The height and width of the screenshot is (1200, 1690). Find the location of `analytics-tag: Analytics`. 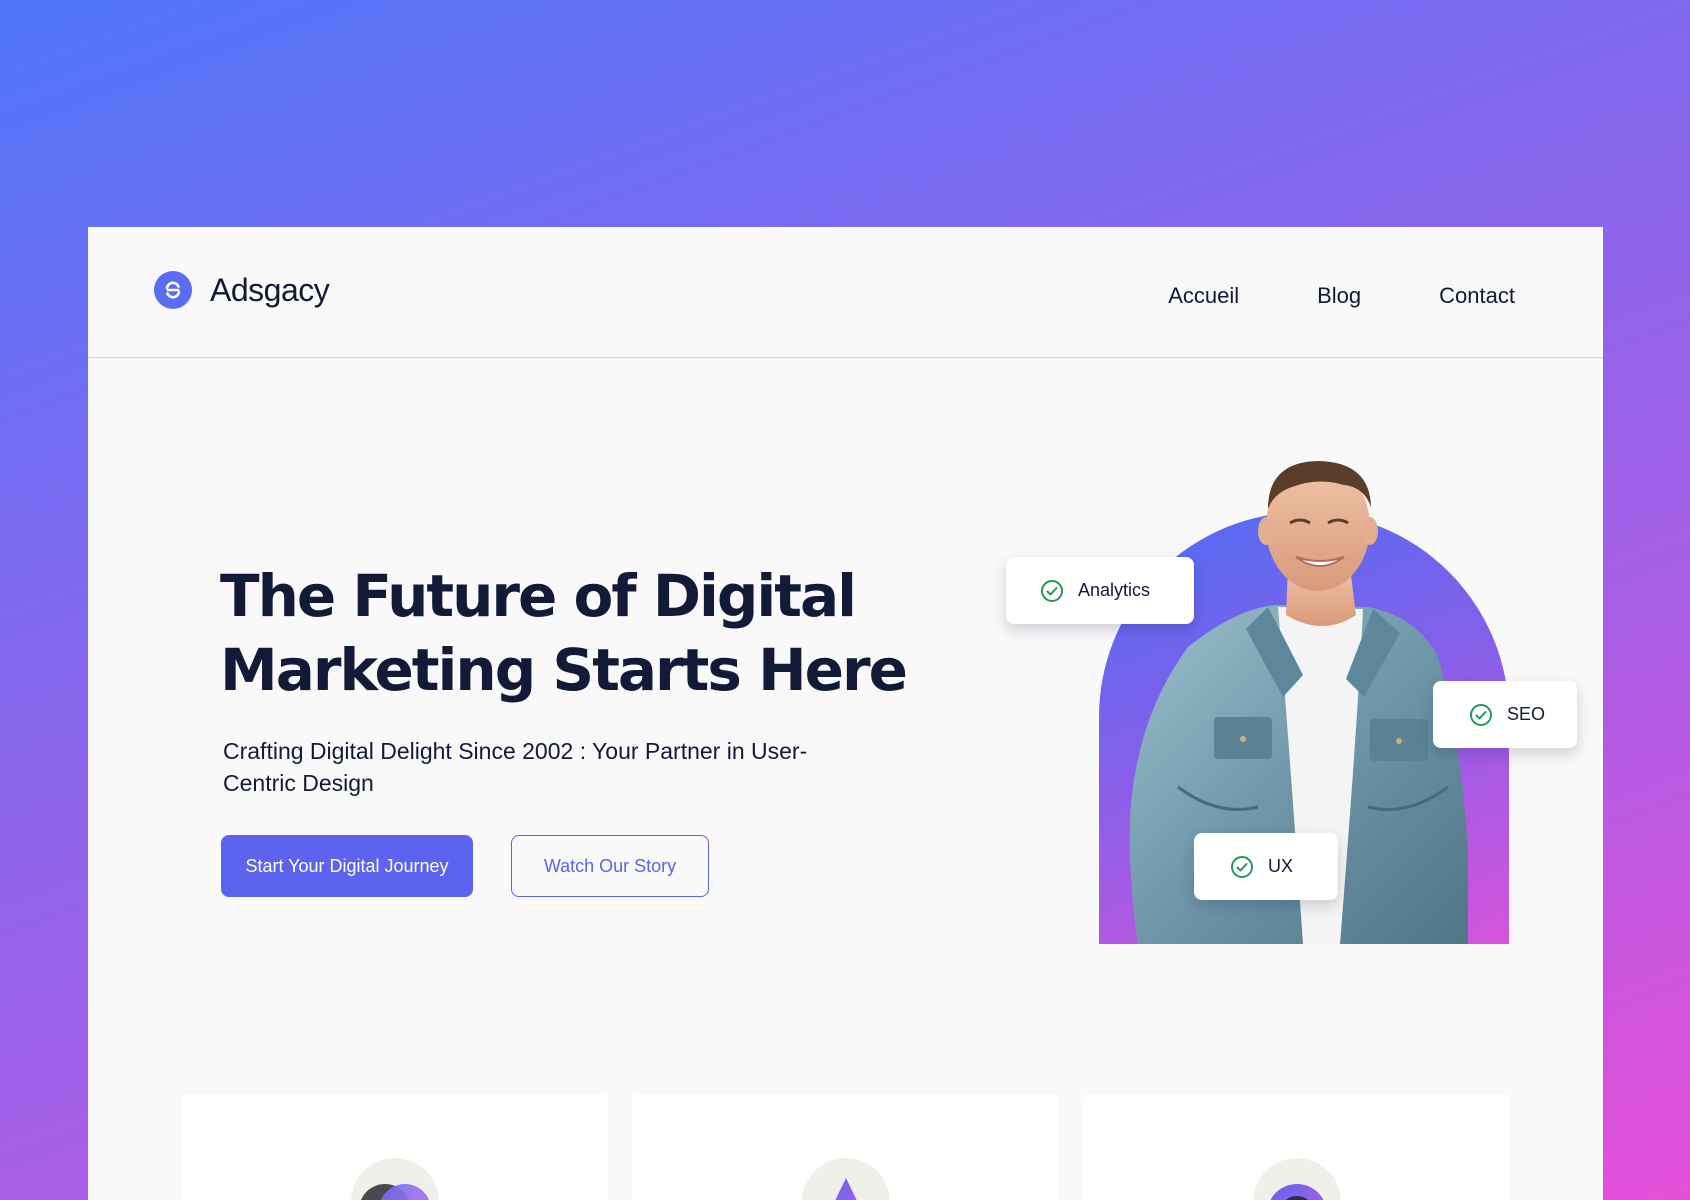

analytics-tag: Analytics is located at coordinates (1100, 590).